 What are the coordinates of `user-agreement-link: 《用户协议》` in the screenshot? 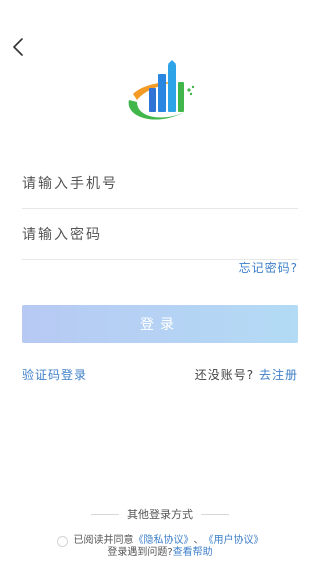 It's located at (234, 541).